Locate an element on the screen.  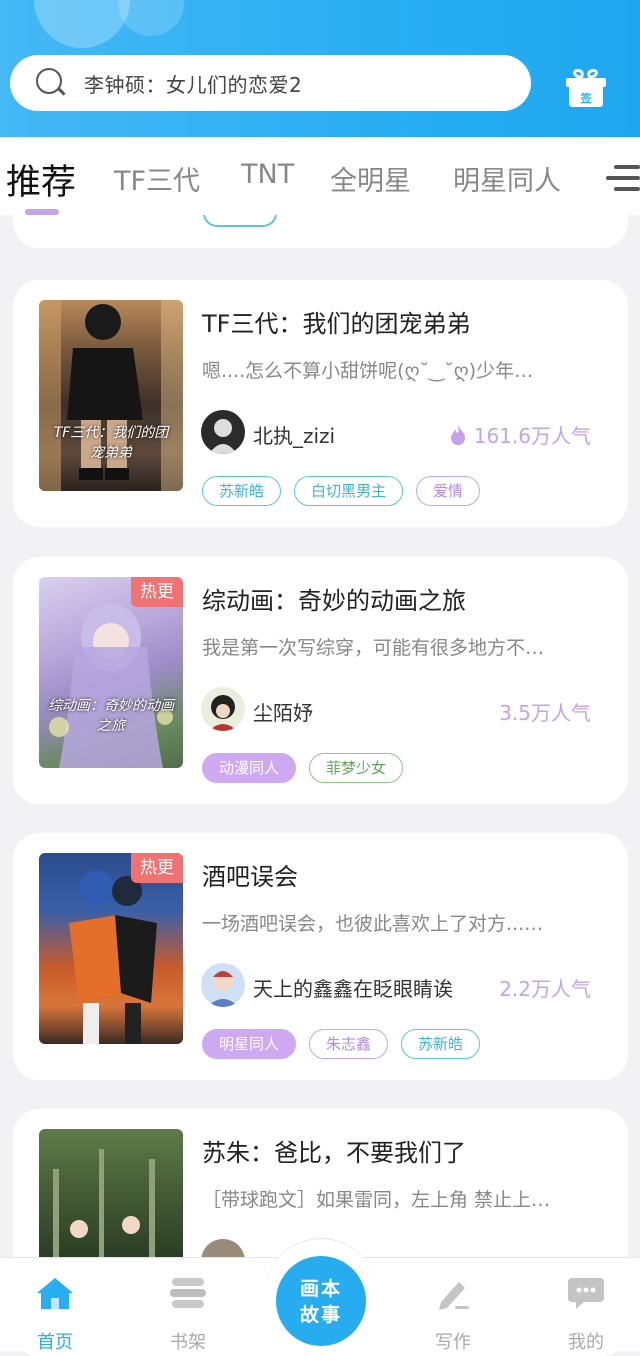
book-cover: 热更 is located at coordinates (111, 948).